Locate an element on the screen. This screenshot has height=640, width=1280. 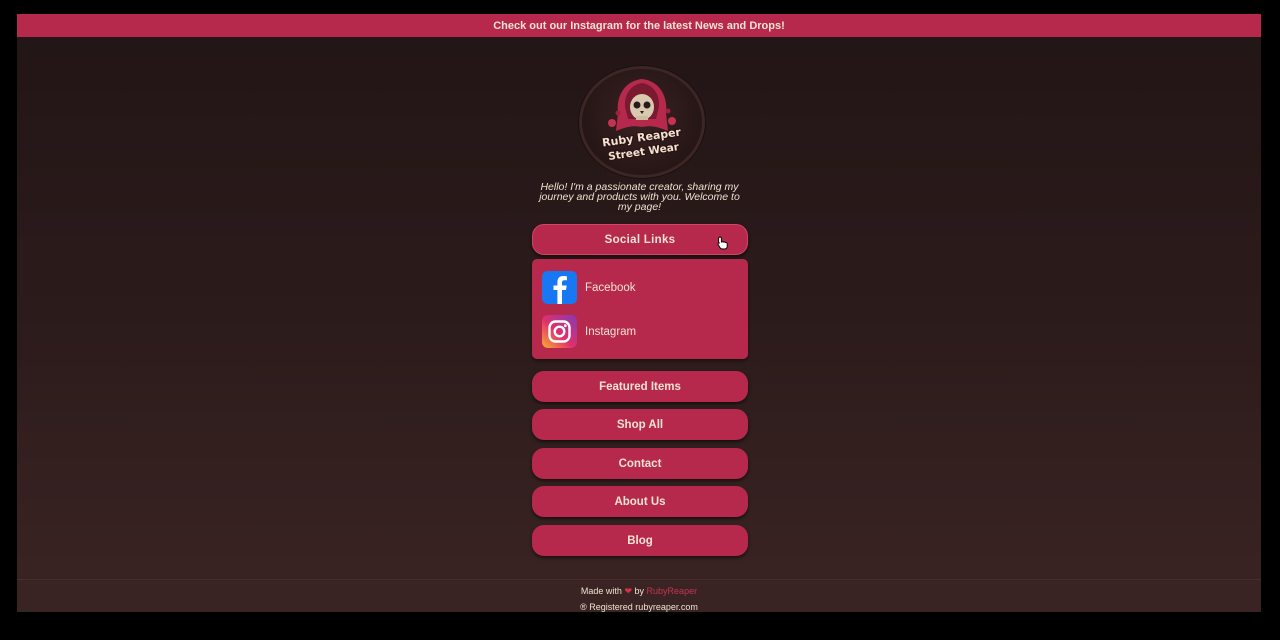
featured-items-button: Featured Items is located at coordinates (640, 386).